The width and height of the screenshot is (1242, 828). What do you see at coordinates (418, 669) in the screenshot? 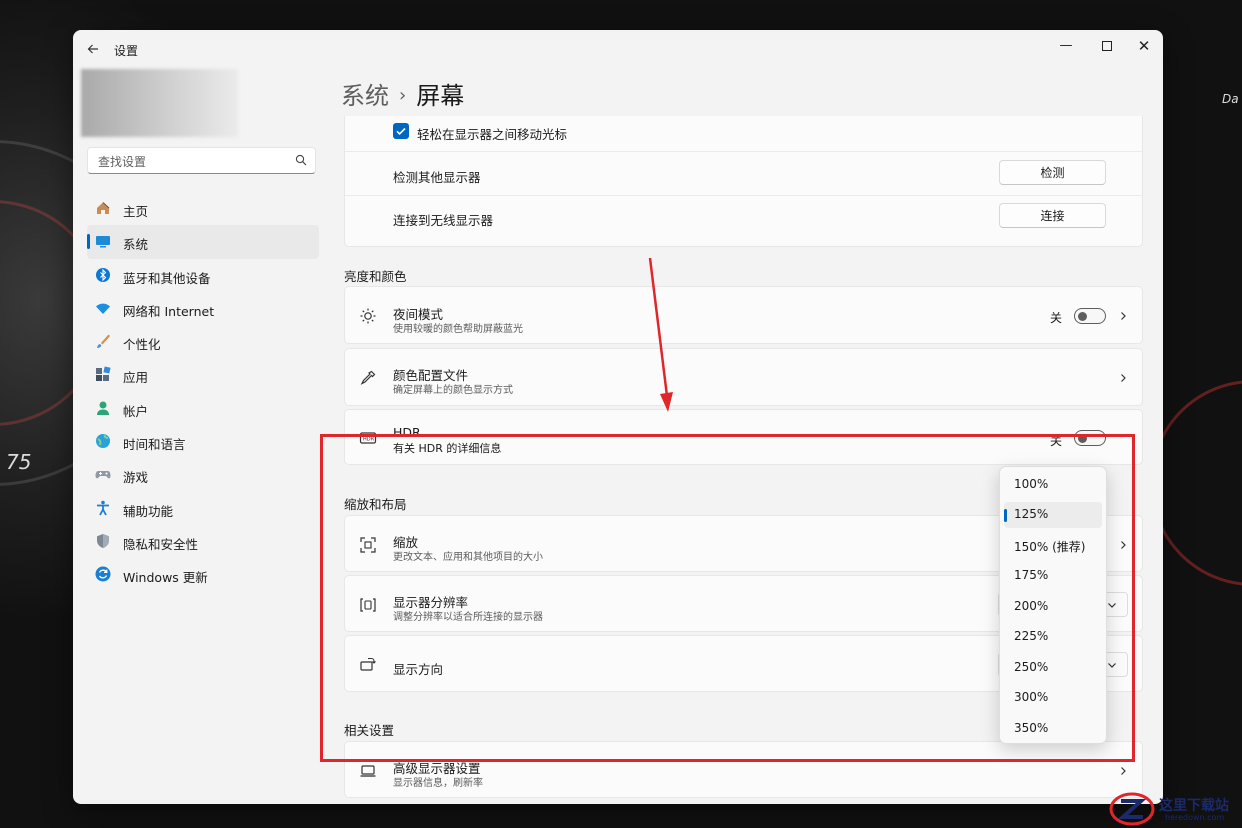
I see `display-orientation-label: 显示方向` at bounding box center [418, 669].